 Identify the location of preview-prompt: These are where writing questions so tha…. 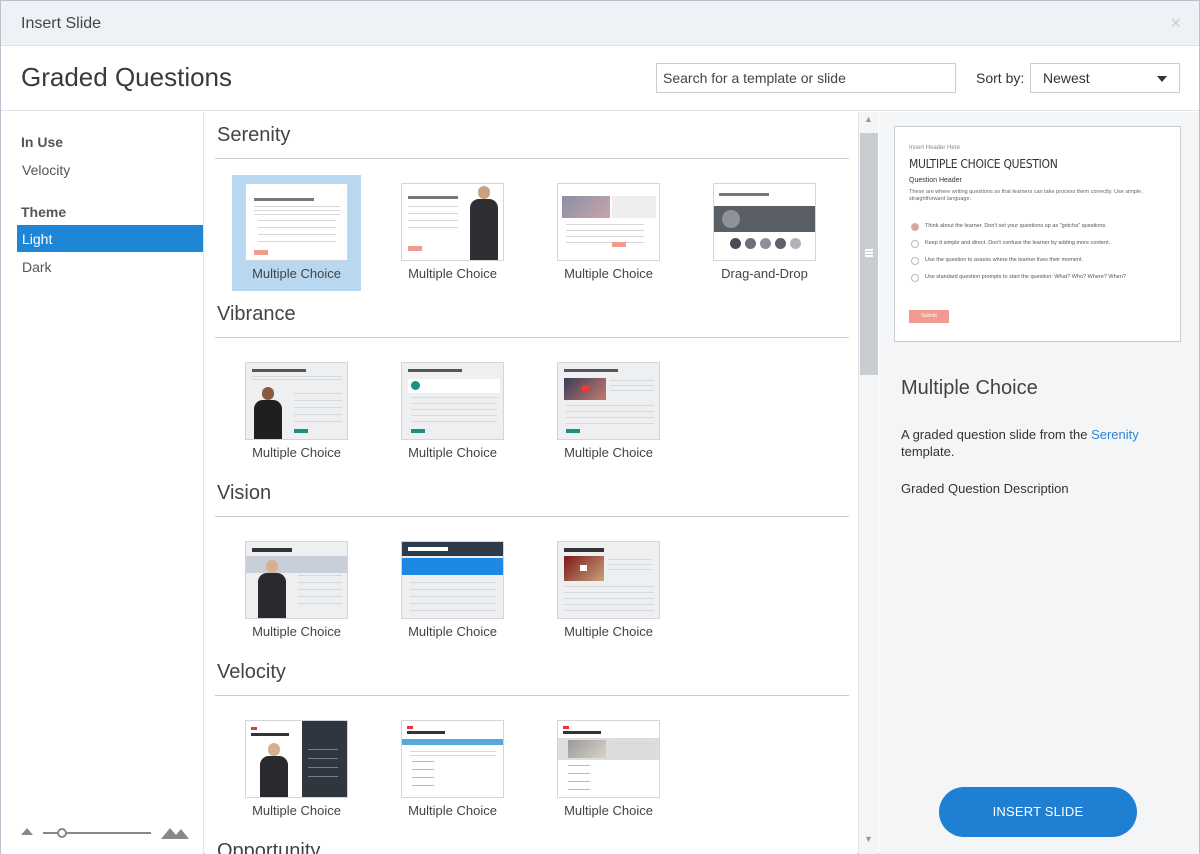
(1026, 195).